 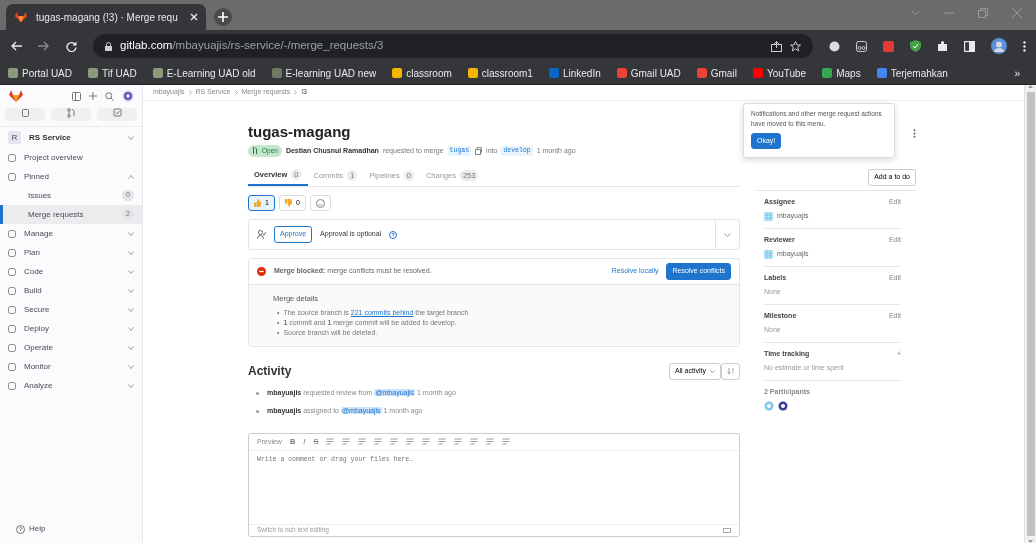 What do you see at coordinates (204, 73) in the screenshot?
I see `bookmark: E-Learning UAD old` at bounding box center [204, 73].